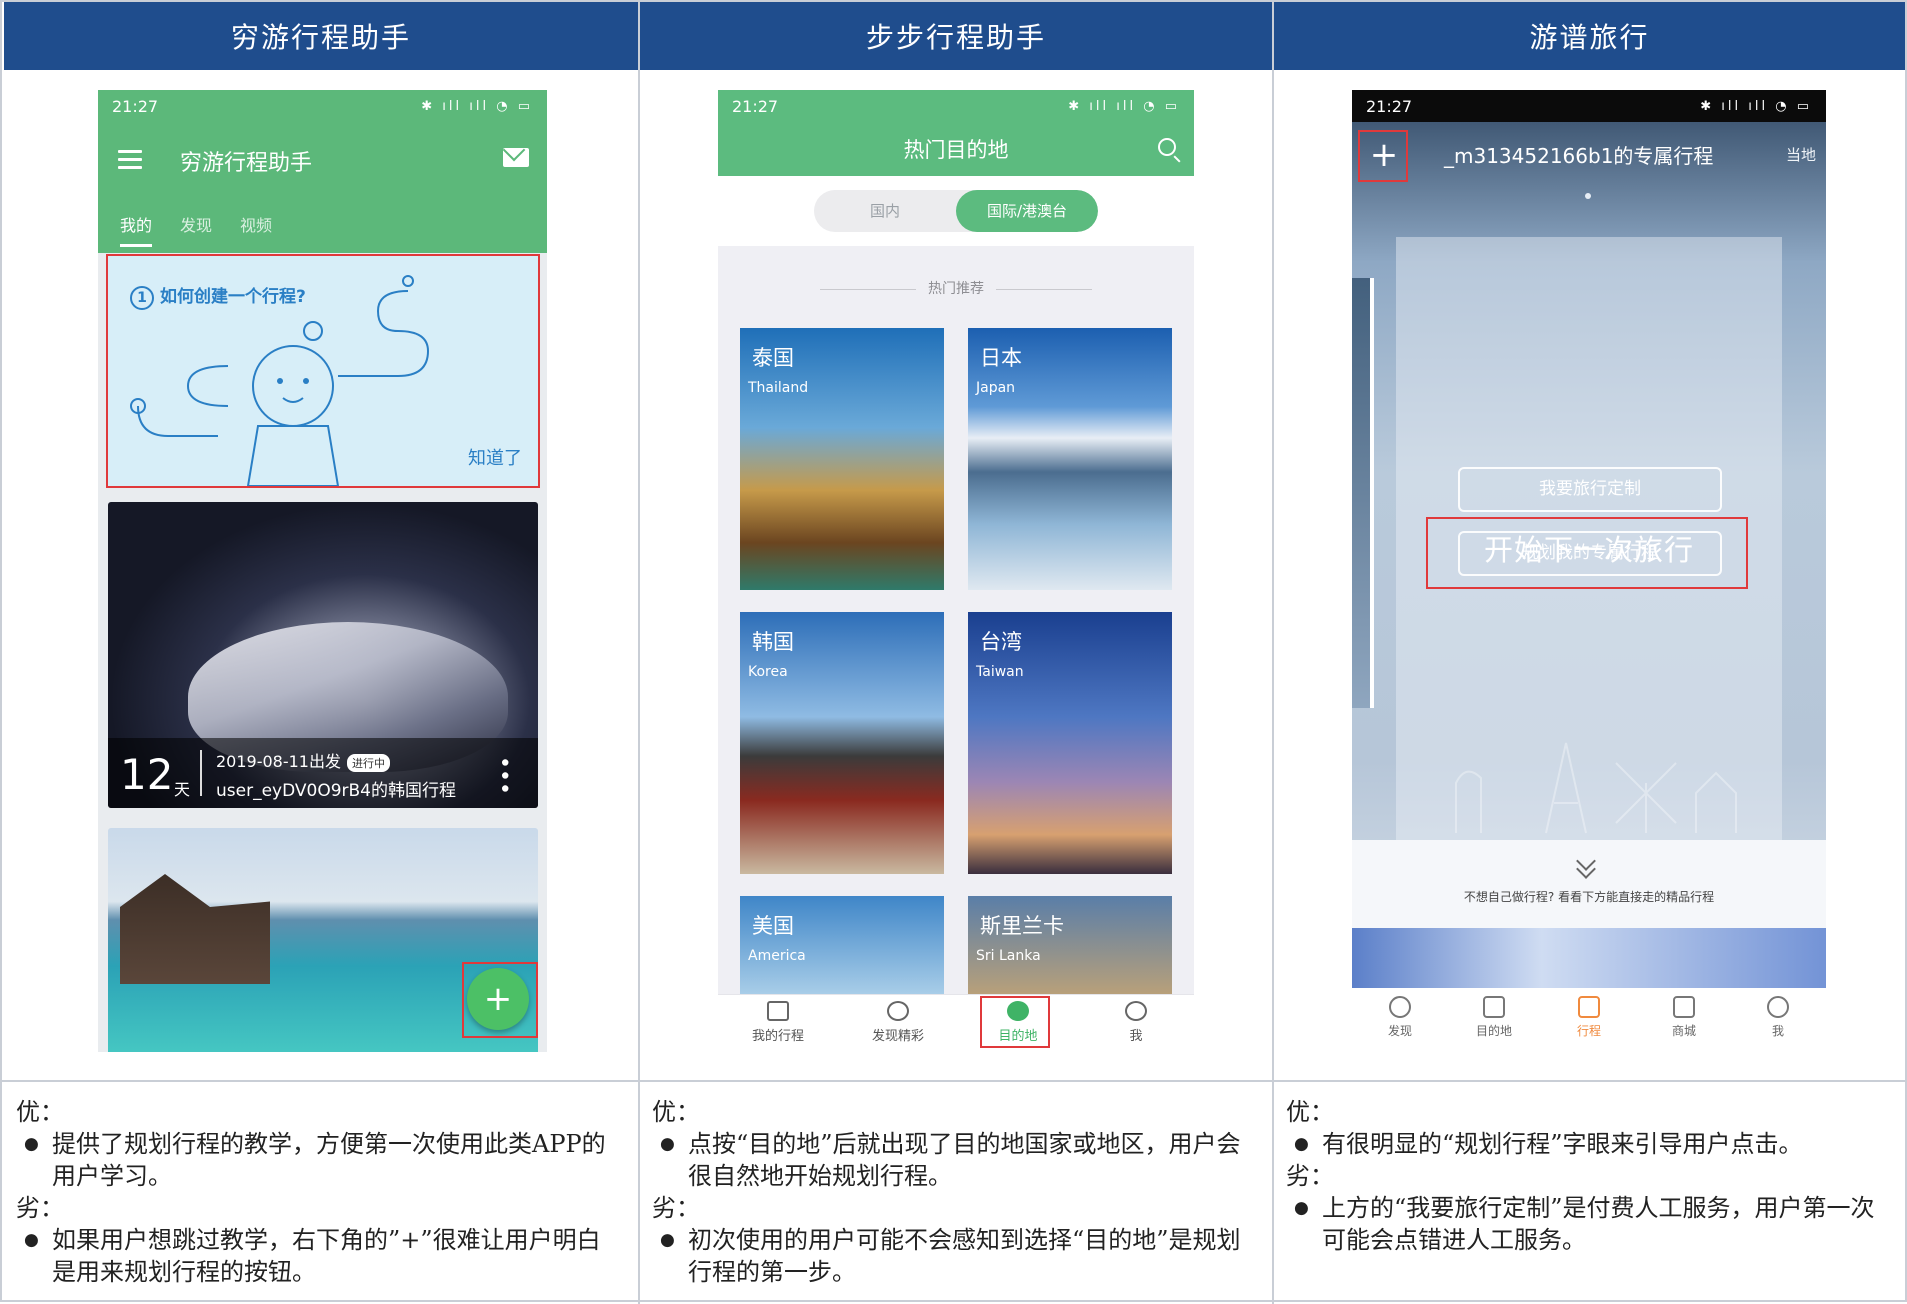 This screenshot has width=1907, height=1304. Describe the element at coordinates (956, 288) in the screenshot. I see `section-title: 热门推荐` at that location.